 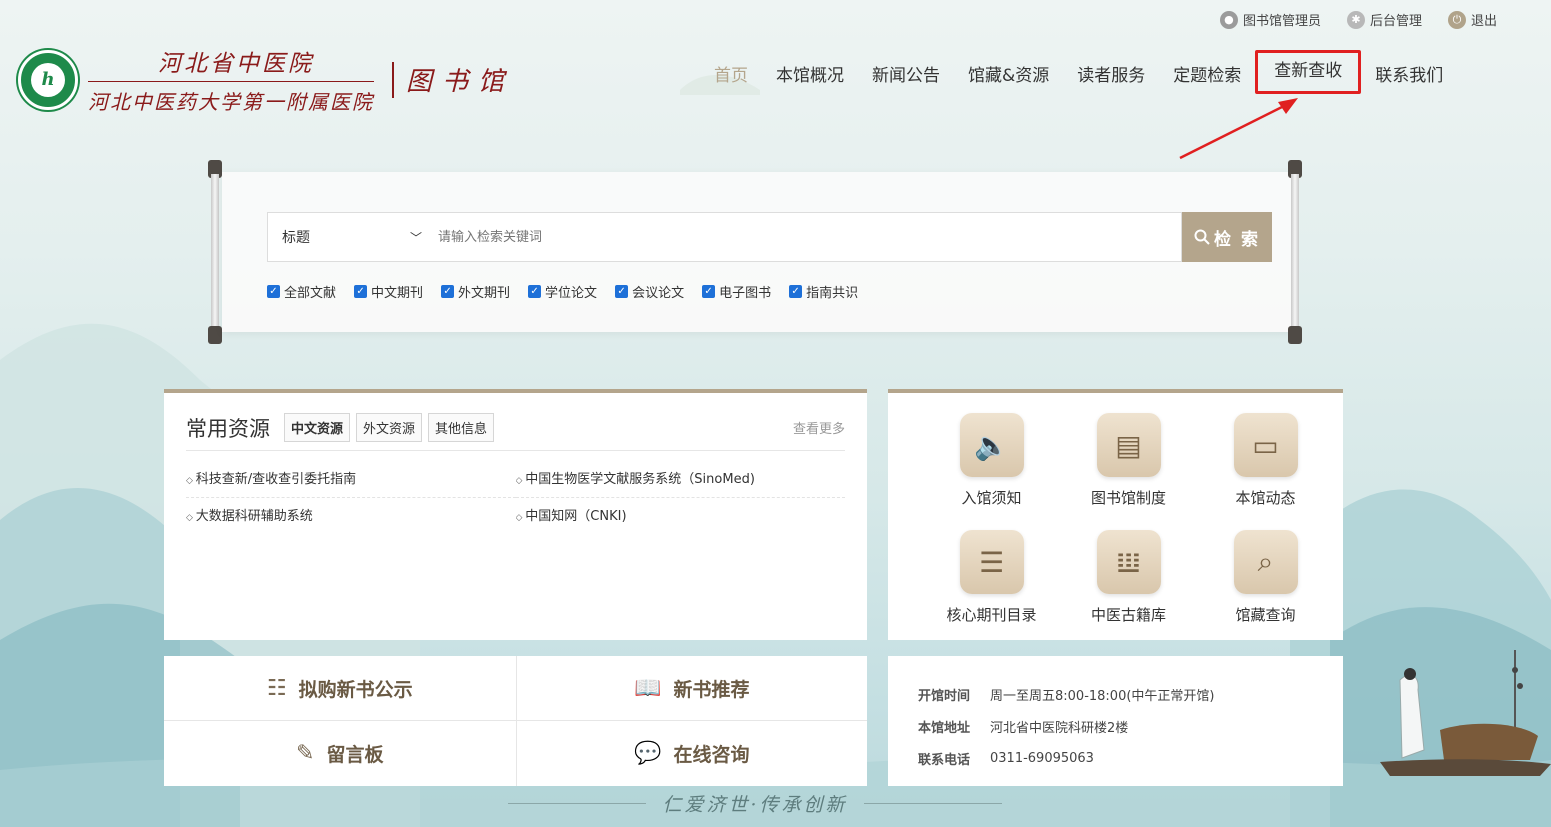 I want to click on filter-all: ✓ 全部文献, so click(x=301, y=291).